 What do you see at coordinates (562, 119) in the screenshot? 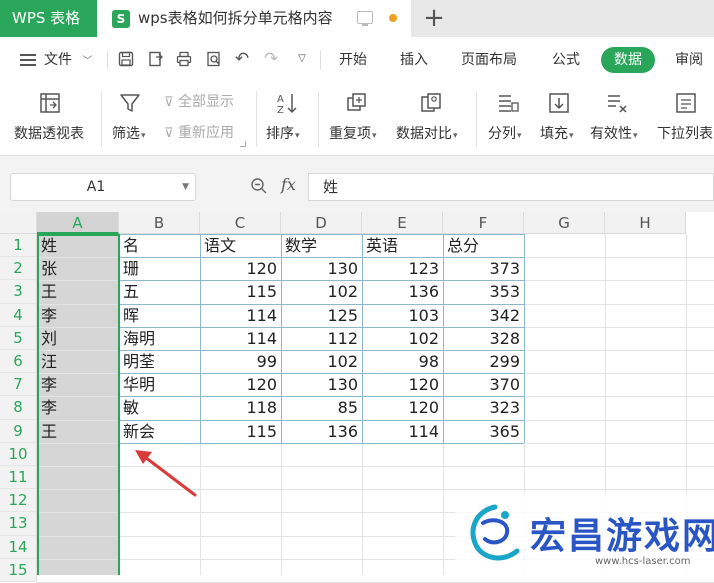
I see `fill-button: 填充▾` at bounding box center [562, 119].